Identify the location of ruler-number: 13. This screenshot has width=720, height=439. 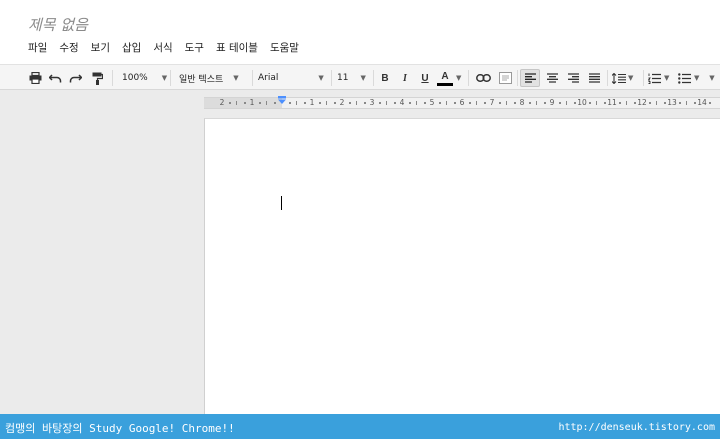
(672, 102).